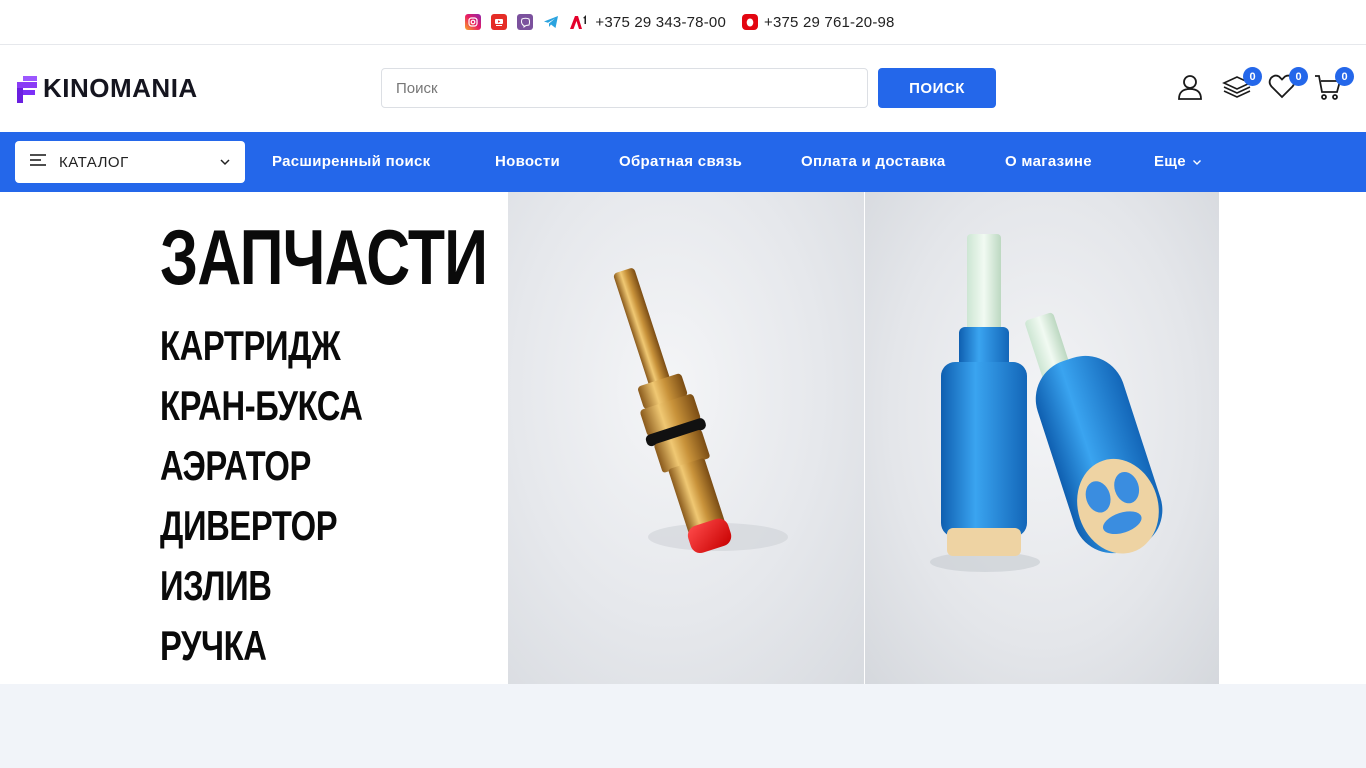 The width and height of the screenshot is (1366, 768). I want to click on banner-item: ИЗЛИВ, so click(216, 585).